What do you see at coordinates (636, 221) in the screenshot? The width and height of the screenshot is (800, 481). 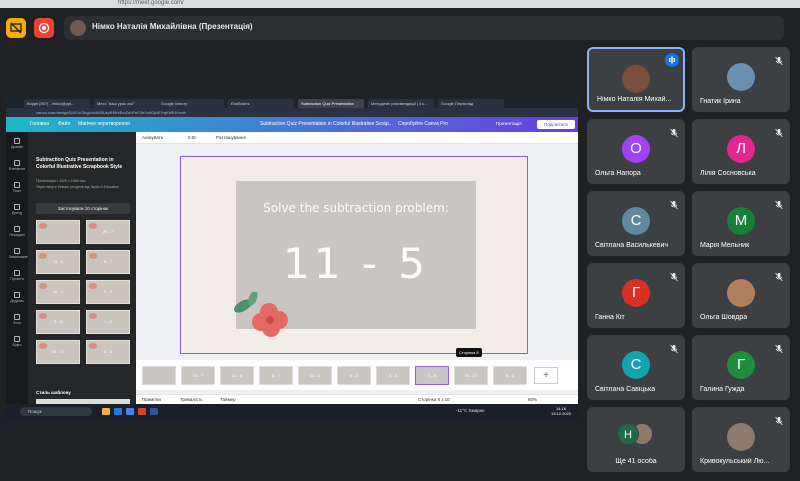 I see `avatar-initial: С` at bounding box center [636, 221].